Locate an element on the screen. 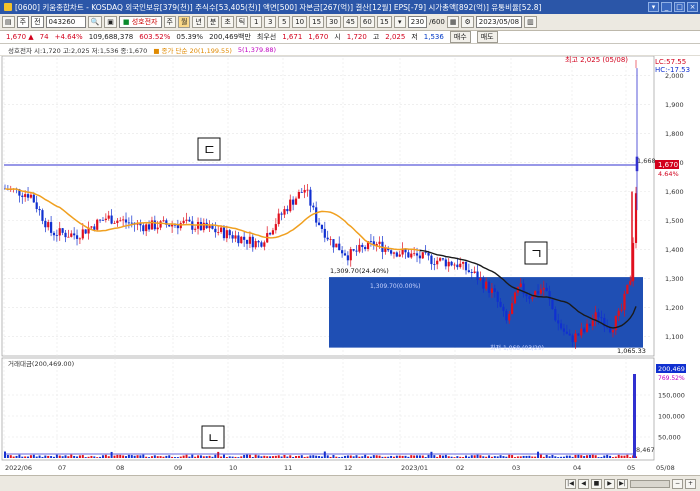 The image size is (700, 491). period-btn-1: 월 is located at coordinates (184, 22).